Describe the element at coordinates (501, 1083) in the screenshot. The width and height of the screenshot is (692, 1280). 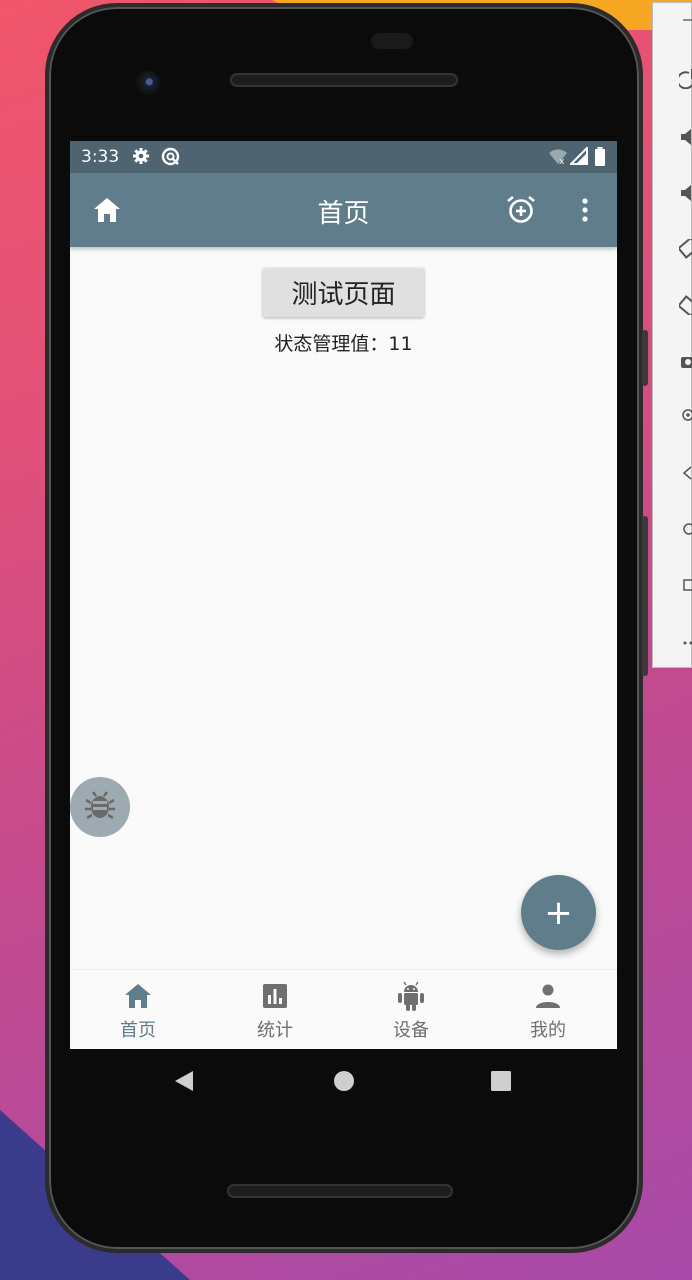
I see `recents-square-icon` at that location.